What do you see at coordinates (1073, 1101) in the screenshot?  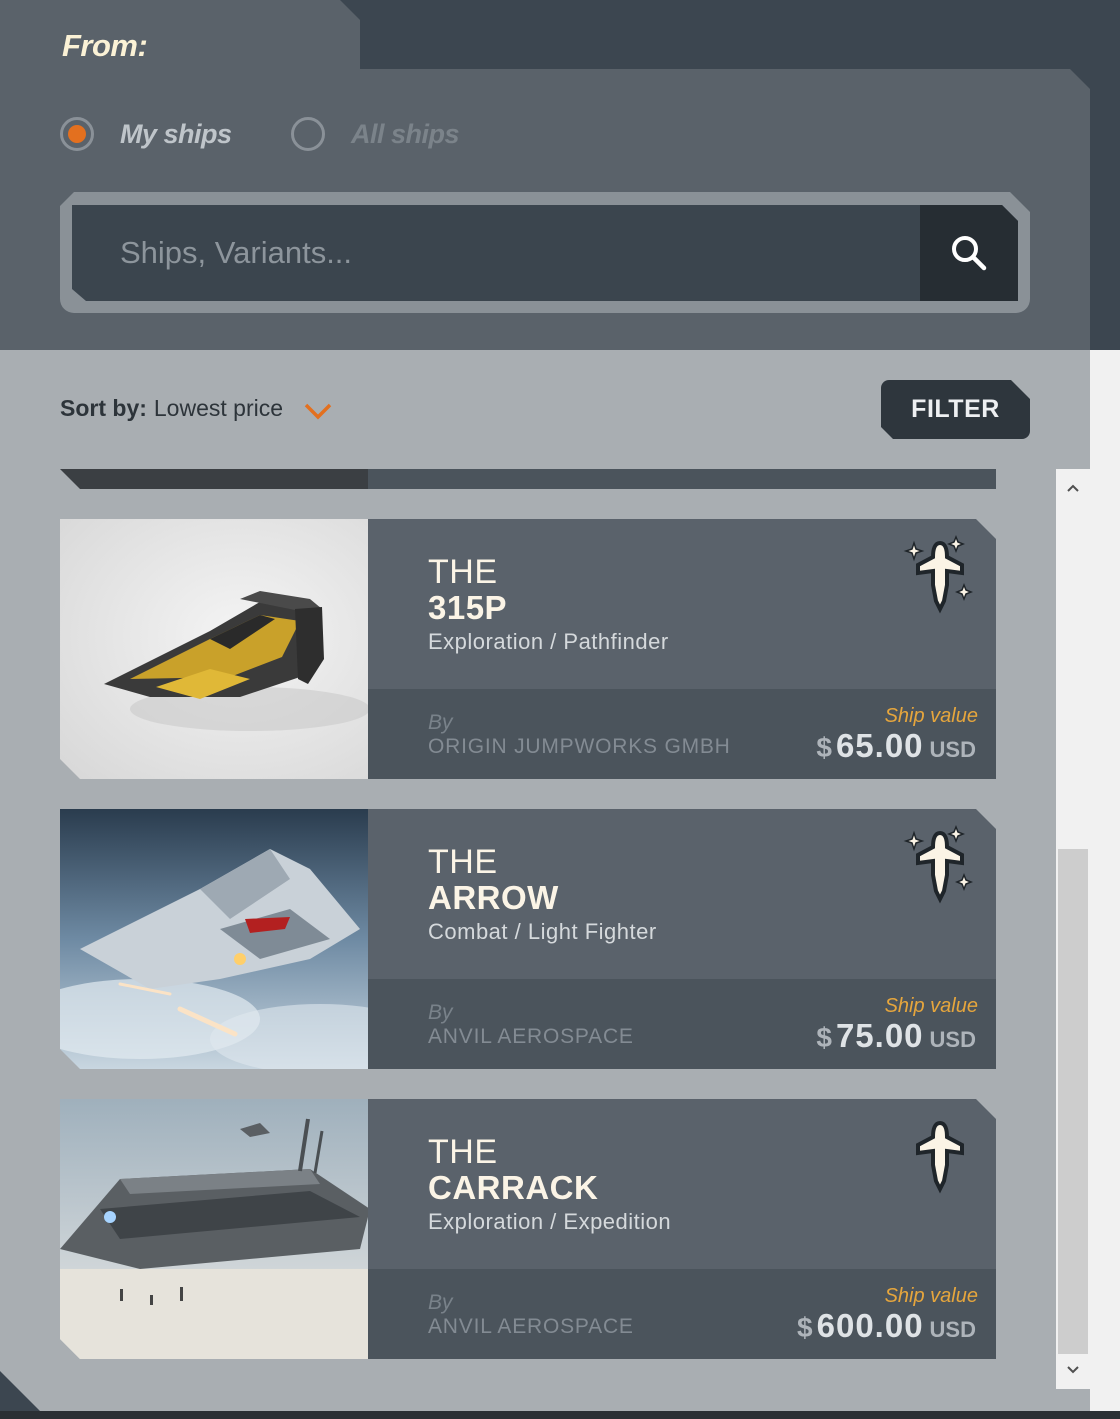 I see `scrollbar-thumb` at bounding box center [1073, 1101].